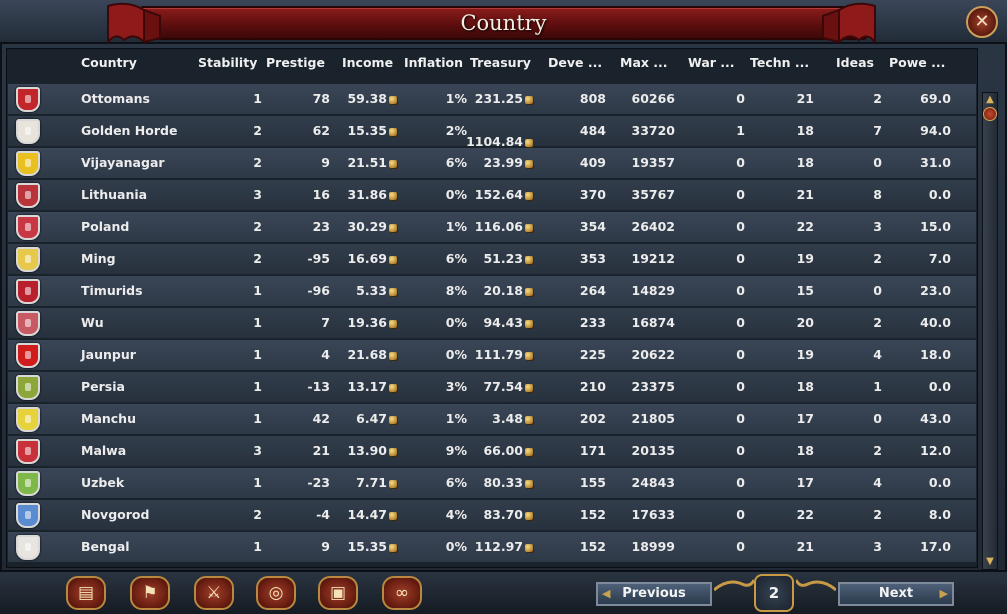 This screenshot has height=614, width=1007. What do you see at coordinates (492, 195) in the screenshot?
I see `table-row: Lithuania 3 16 31.86 0% 152.64 370 35767 0 21 8 0.0` at bounding box center [492, 195].